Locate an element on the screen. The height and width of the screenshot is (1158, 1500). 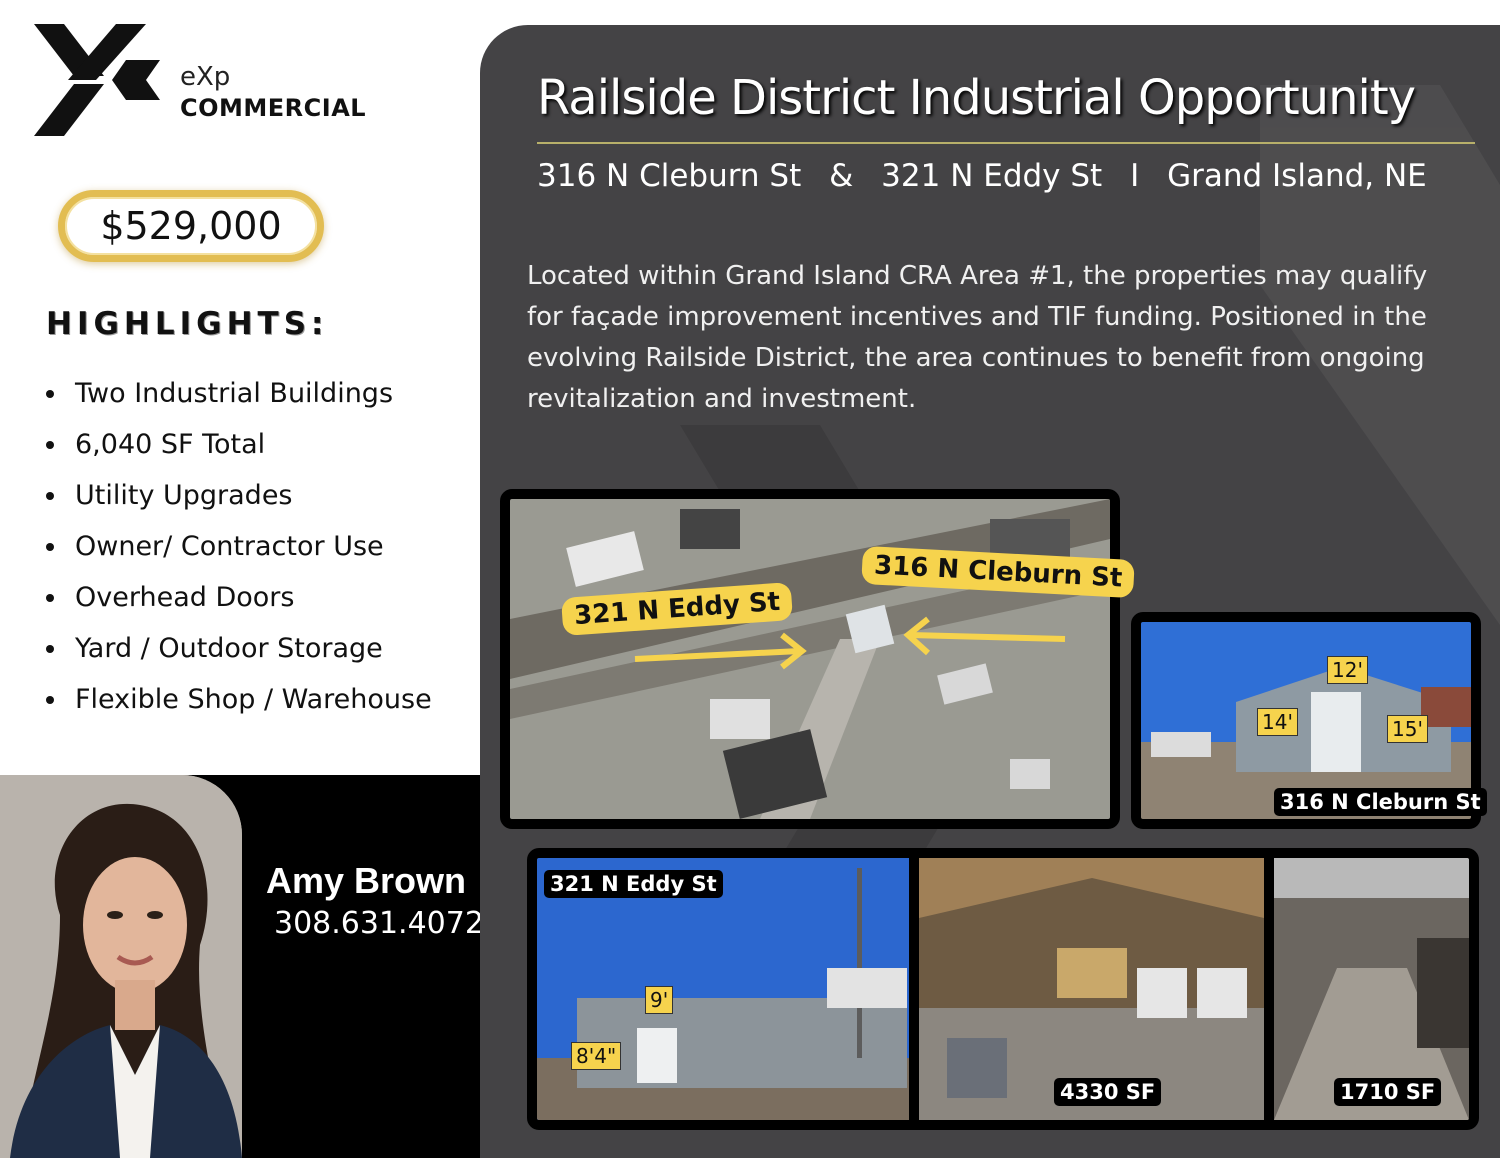
agent-phone: 308.631.4072 is located at coordinates (379, 923).